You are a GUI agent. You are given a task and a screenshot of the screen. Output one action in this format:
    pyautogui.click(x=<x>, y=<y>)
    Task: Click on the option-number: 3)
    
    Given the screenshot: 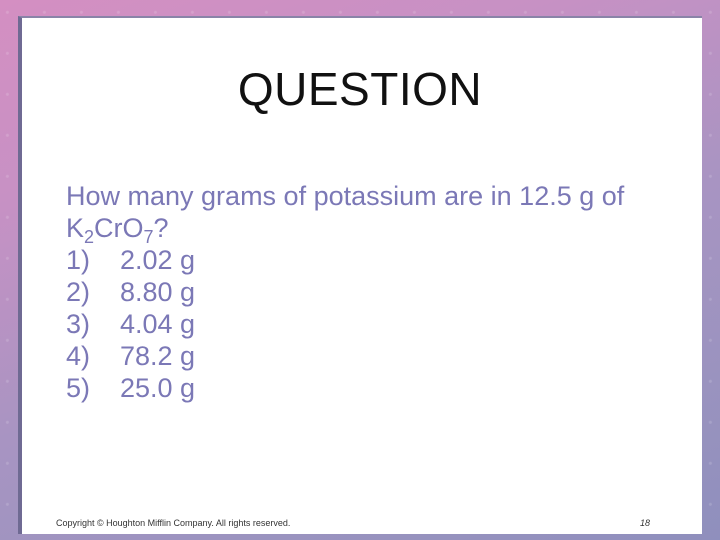 What is the action you would take?
    pyautogui.click(x=78, y=324)
    